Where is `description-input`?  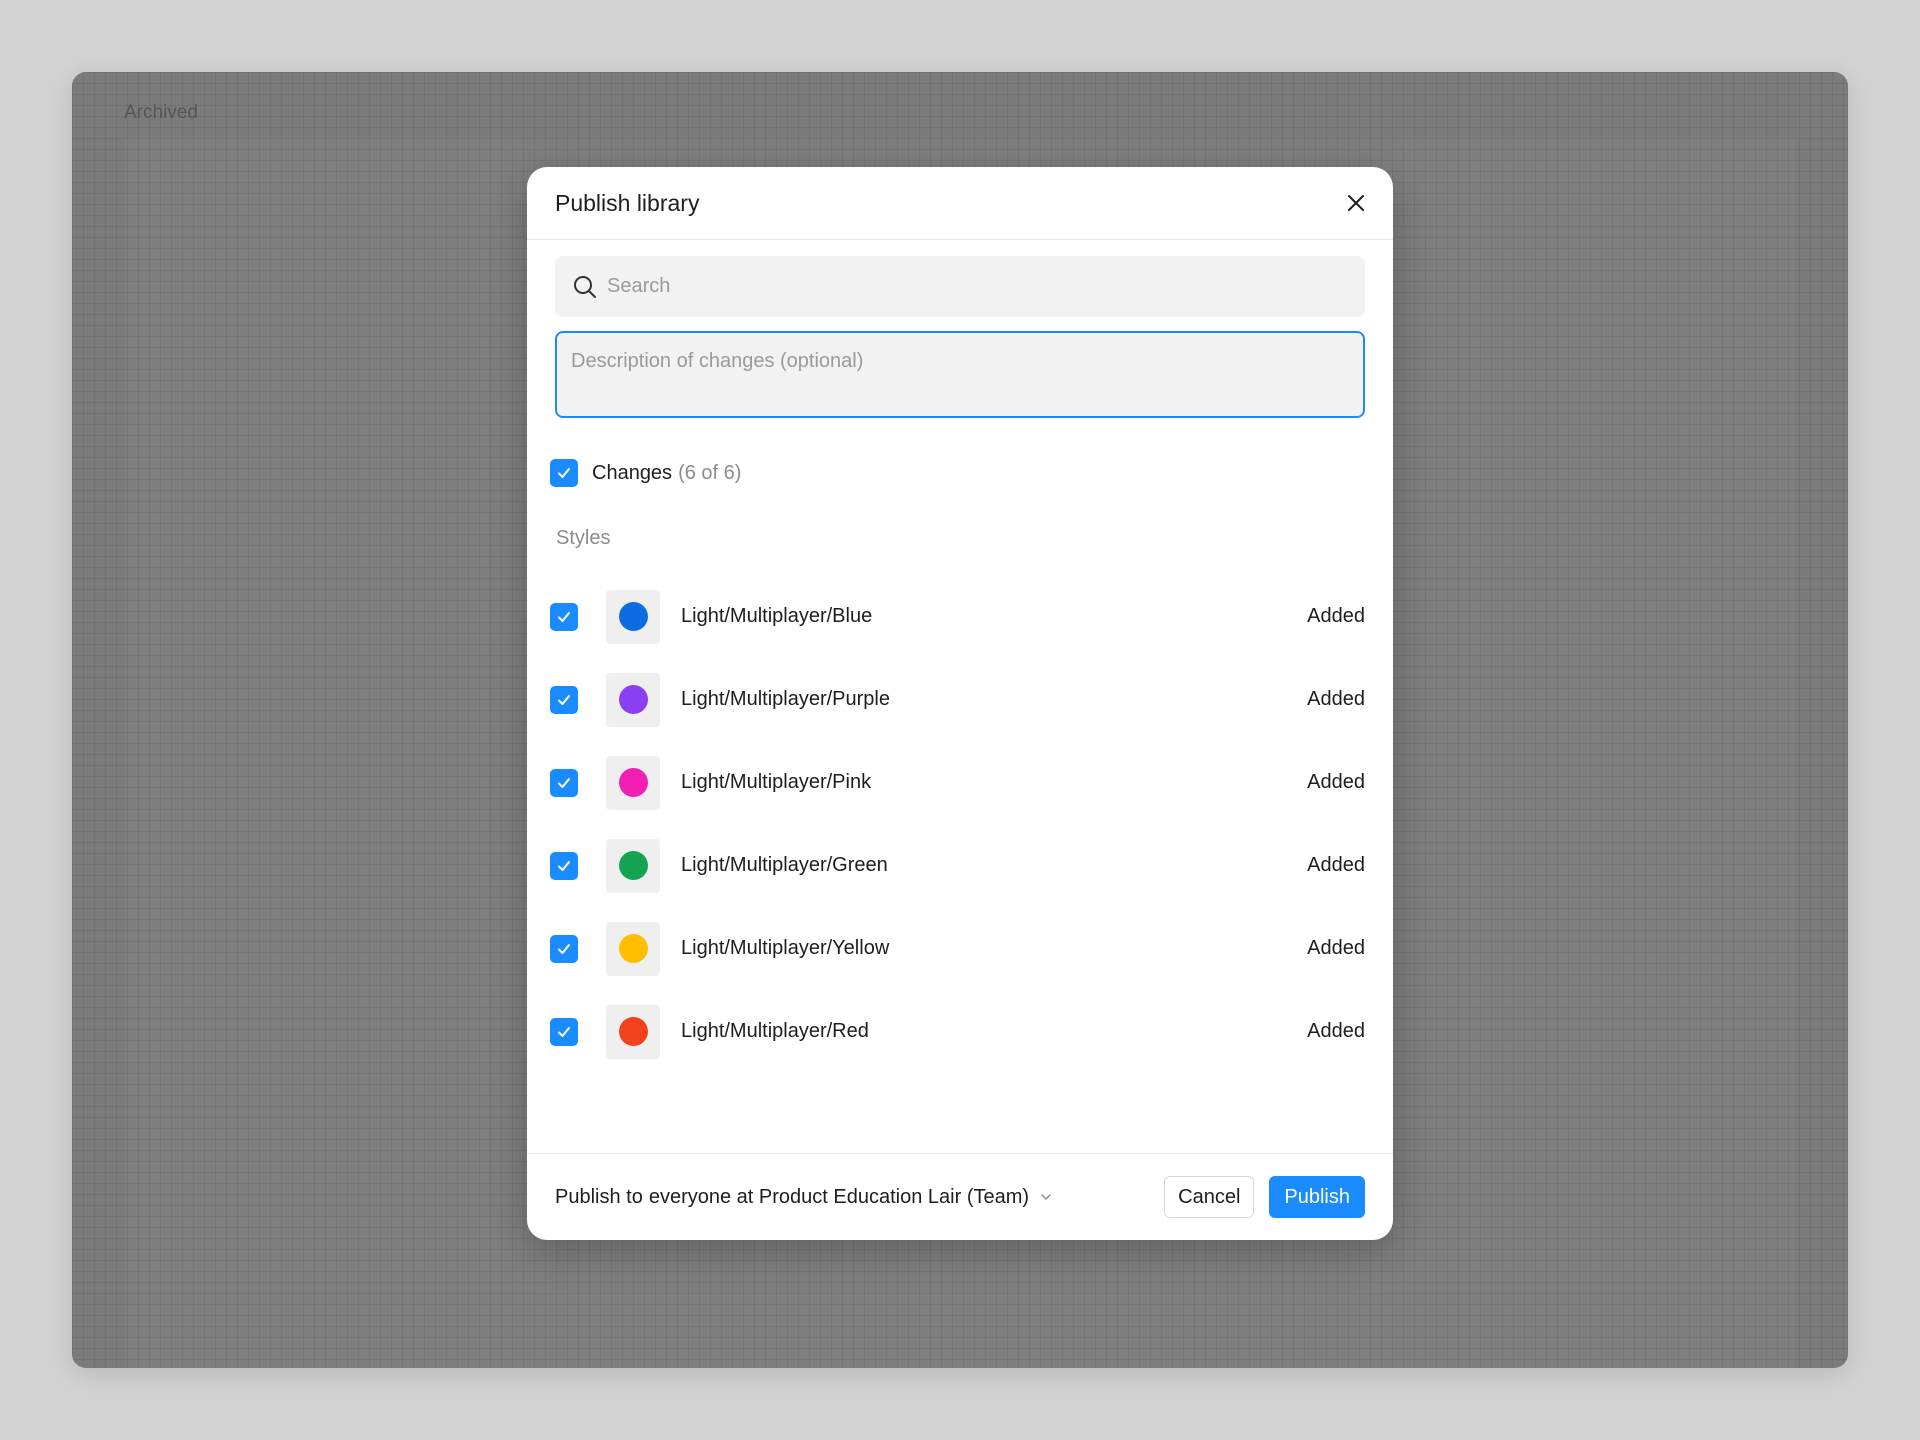
description-input is located at coordinates (960, 374).